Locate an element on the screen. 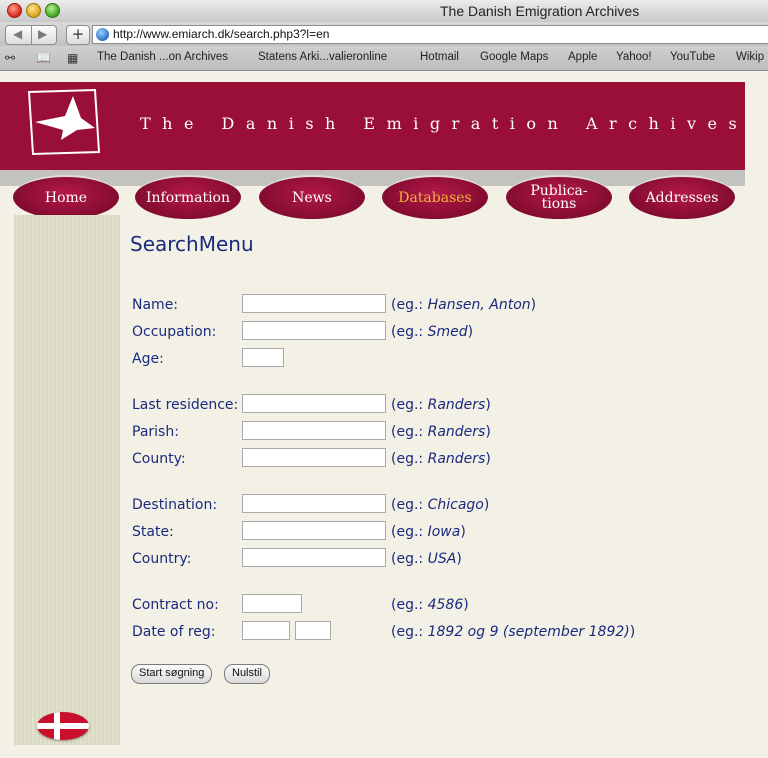  bookmark-item: Hotmail is located at coordinates (439, 57).